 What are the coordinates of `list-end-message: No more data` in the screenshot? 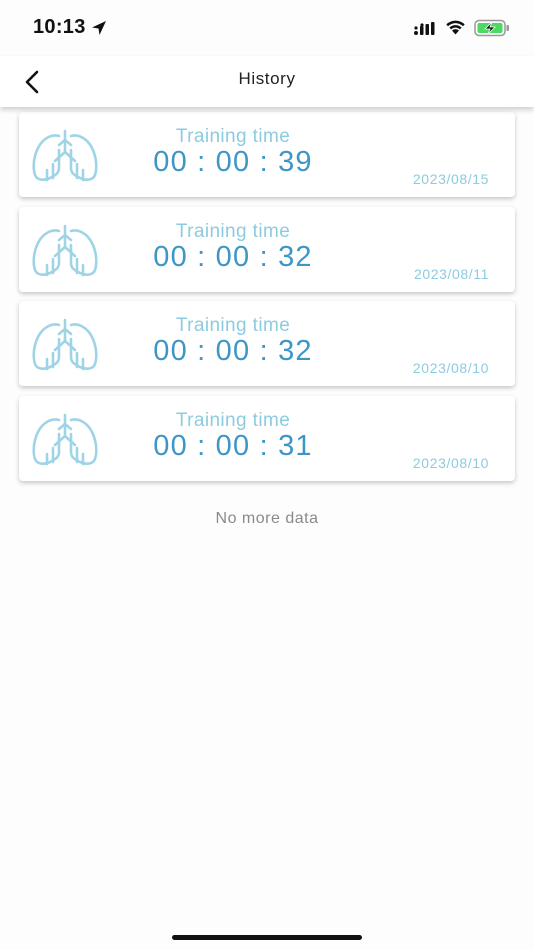 It's located at (267, 518).